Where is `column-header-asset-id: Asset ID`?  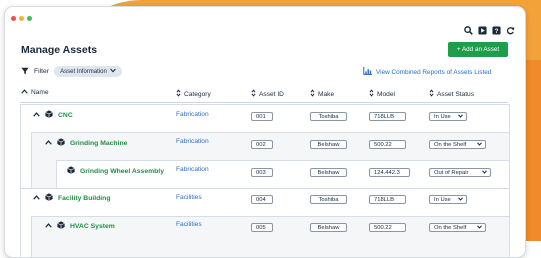
column-header-asset-id: Asset ID is located at coordinates (267, 94).